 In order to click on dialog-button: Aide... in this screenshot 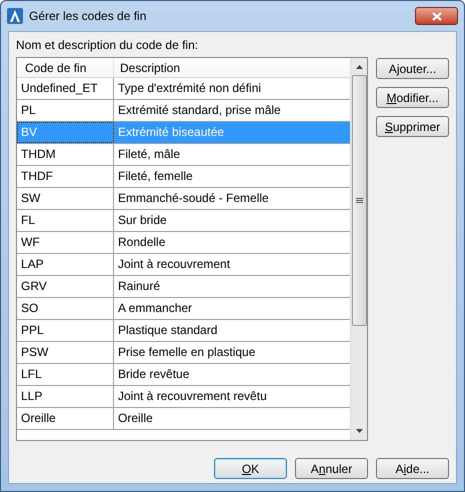, I will do `click(412, 468)`.